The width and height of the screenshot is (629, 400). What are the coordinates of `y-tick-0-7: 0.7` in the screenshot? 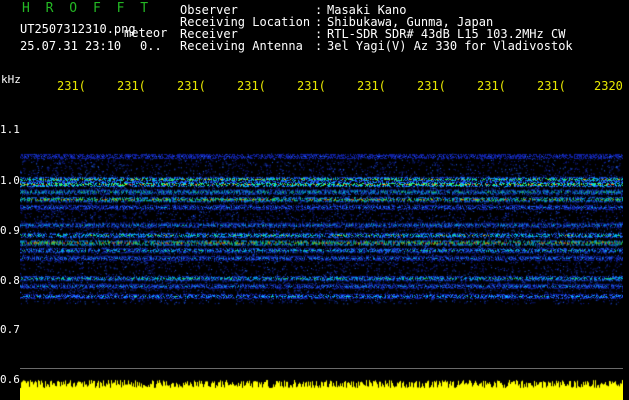 It's located at (10, 329).